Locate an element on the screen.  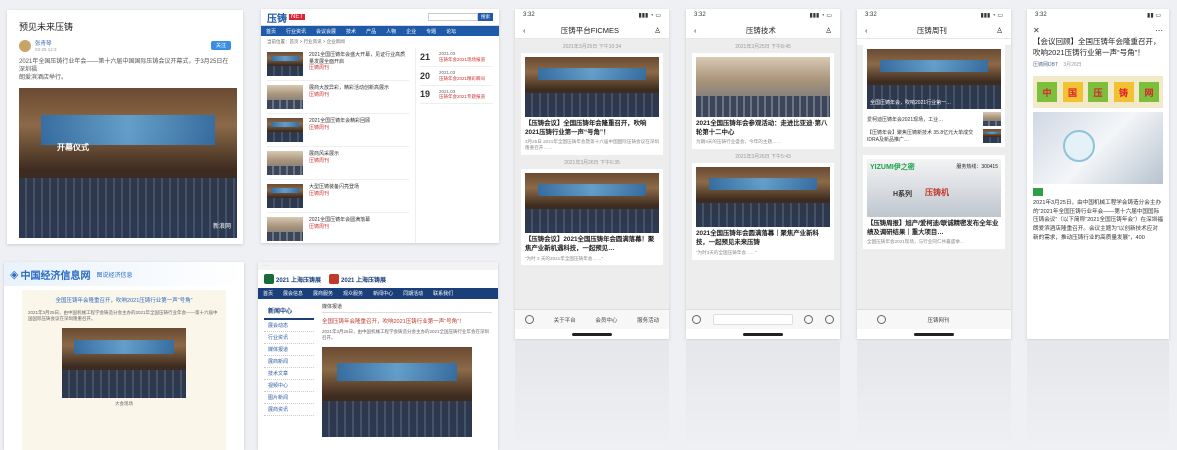
nav-item: 人物 is located at coordinates (391, 31).